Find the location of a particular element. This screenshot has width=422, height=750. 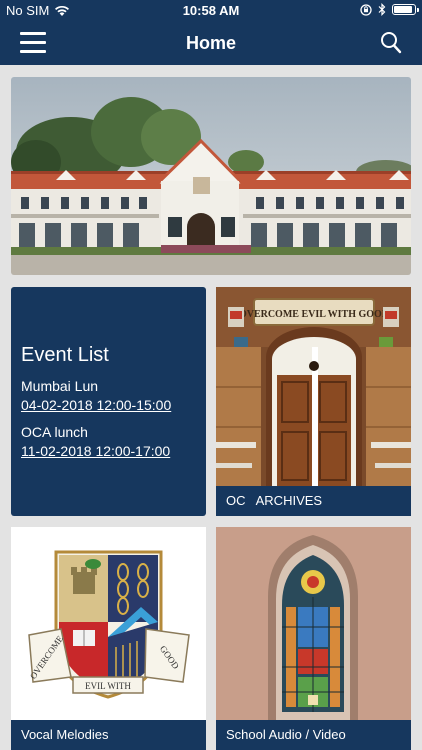

archives-tile: OVERCOME EVIL WITH GOOD OC ARCHIVES is located at coordinates (313, 401).